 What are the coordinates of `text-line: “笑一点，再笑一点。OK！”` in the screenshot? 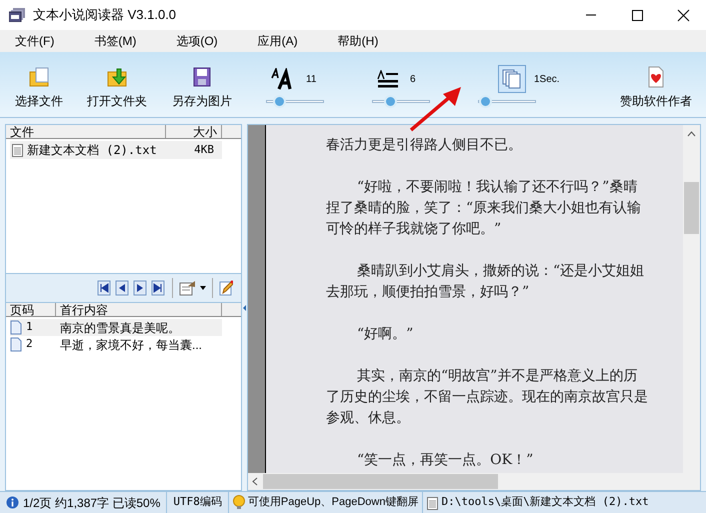 It's located at (445, 460).